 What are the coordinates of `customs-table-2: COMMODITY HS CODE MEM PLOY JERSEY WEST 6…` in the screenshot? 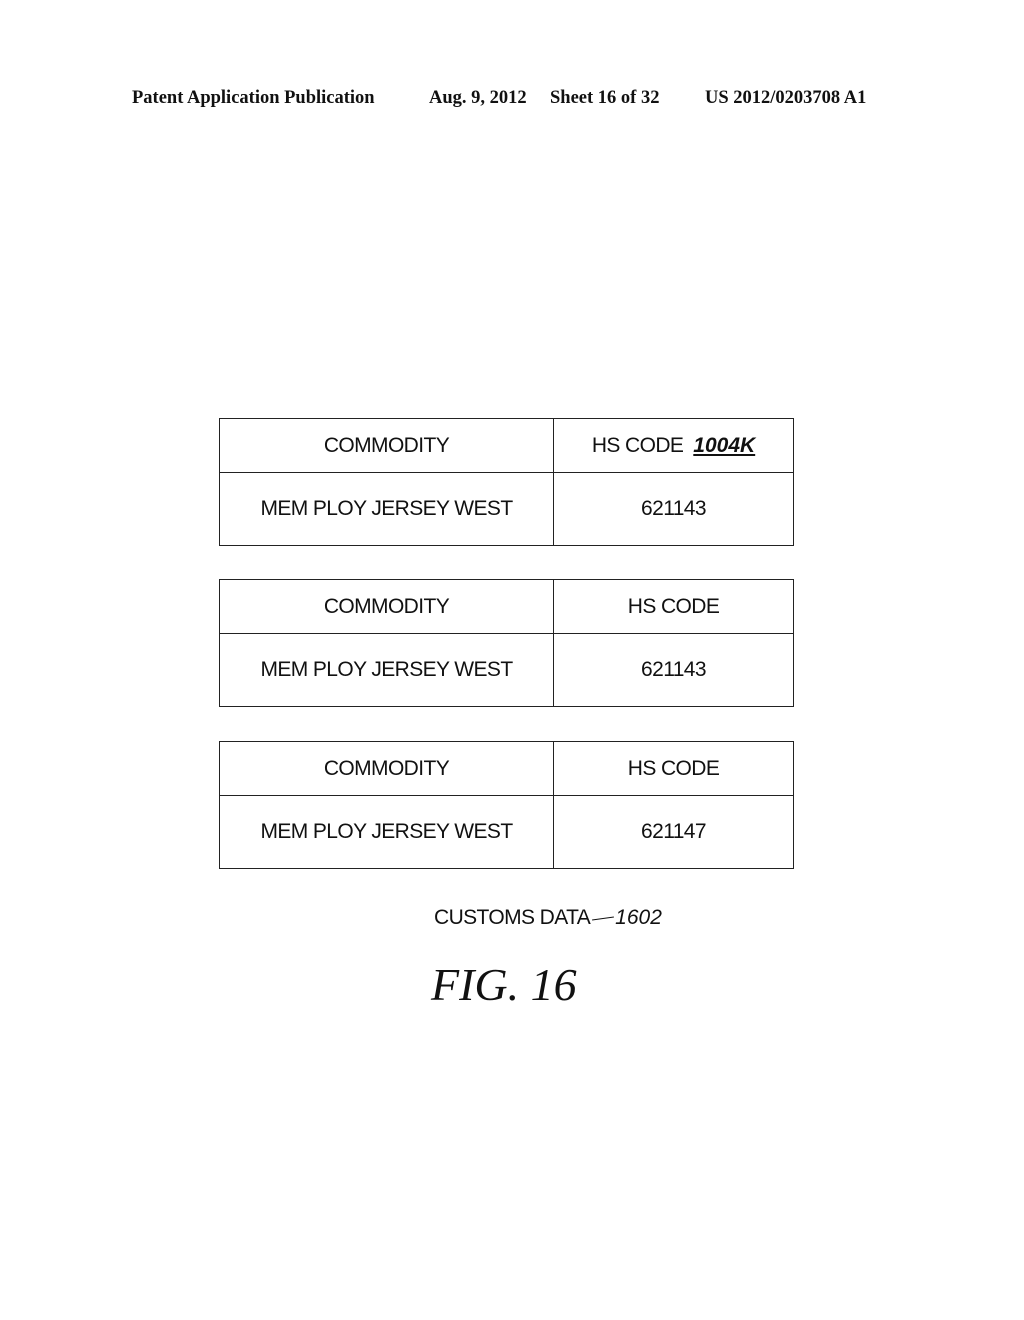 It's located at (506, 643).